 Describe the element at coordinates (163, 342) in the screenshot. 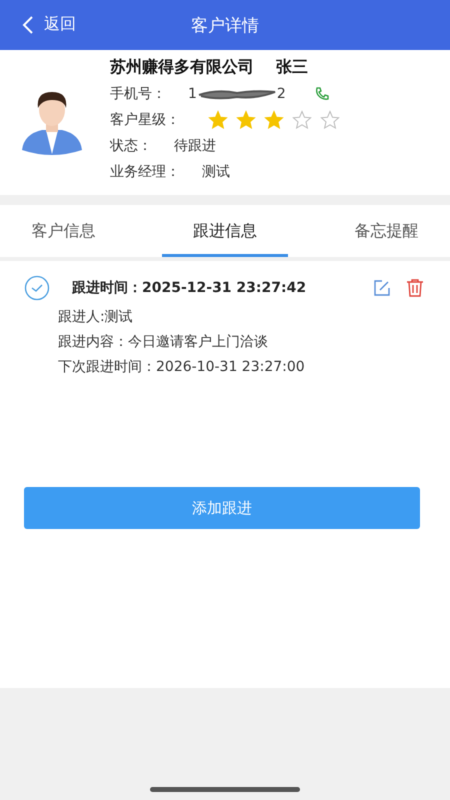

I see `record-detail: 跟进内容：今日邀请客户上门洽谈` at that location.